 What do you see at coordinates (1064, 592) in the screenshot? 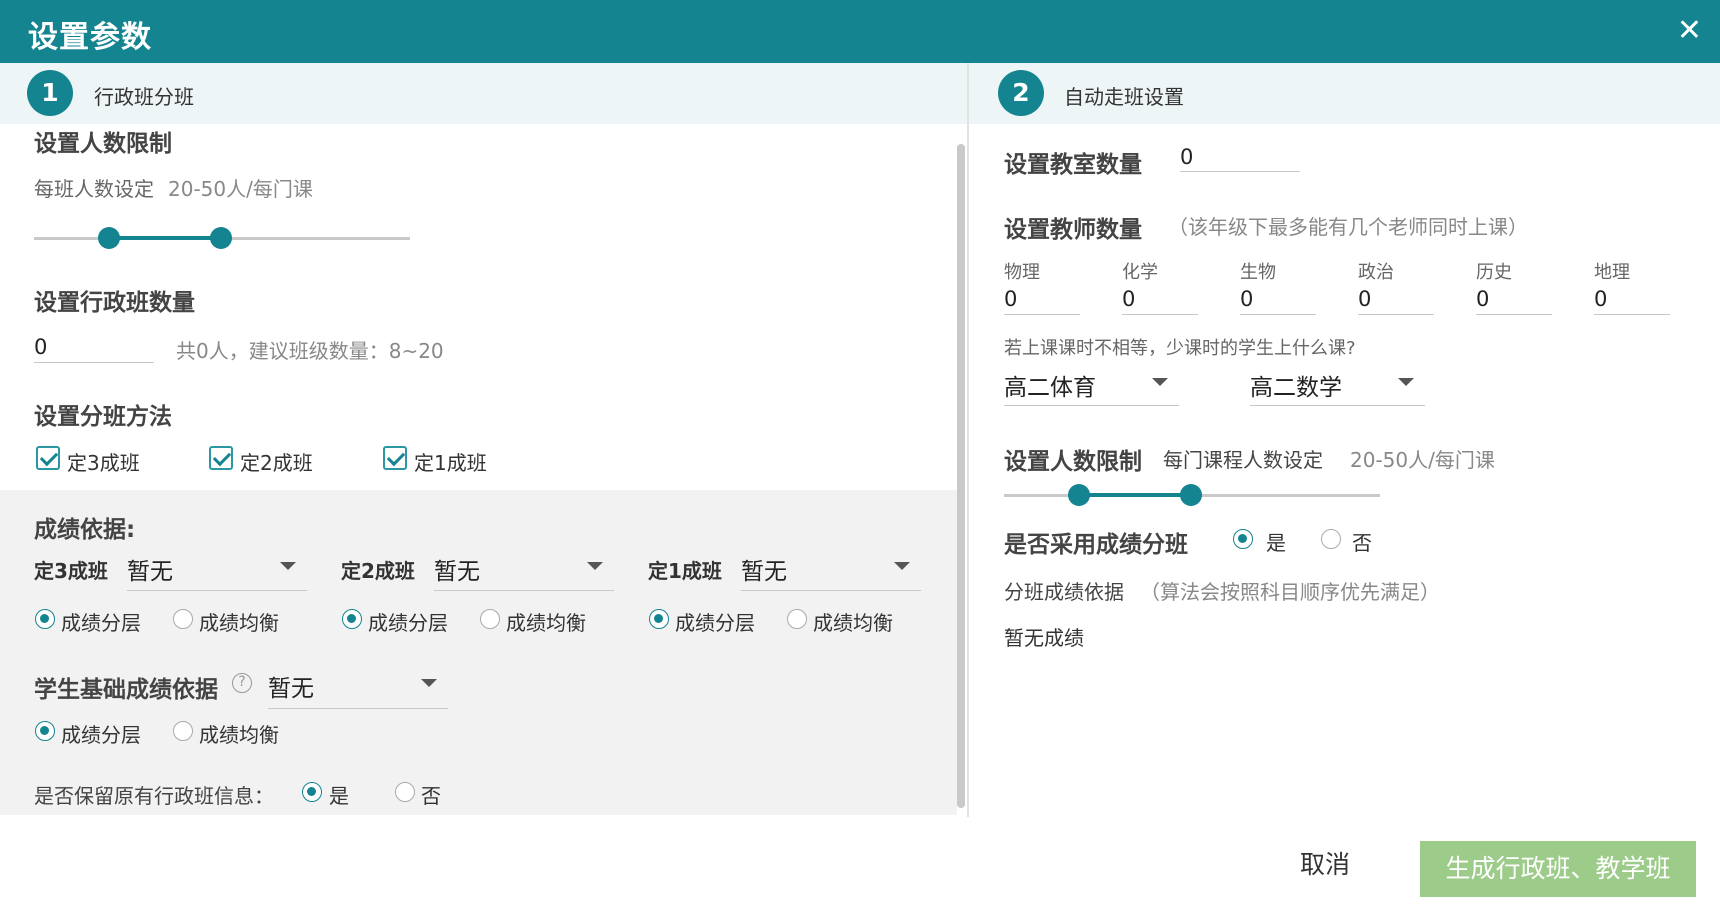
I see `score-basis-label: 分班成绩依据` at bounding box center [1064, 592].